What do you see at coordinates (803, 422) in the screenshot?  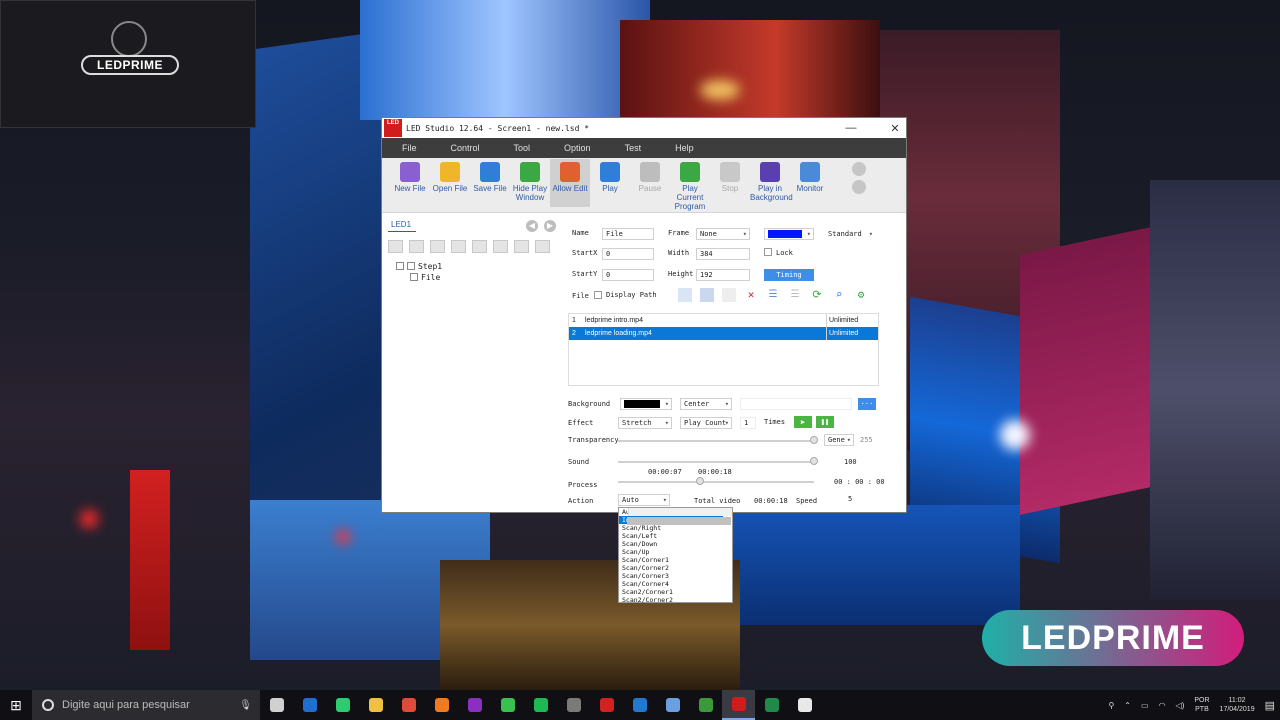 I see `preview-play-button: ▶` at bounding box center [803, 422].